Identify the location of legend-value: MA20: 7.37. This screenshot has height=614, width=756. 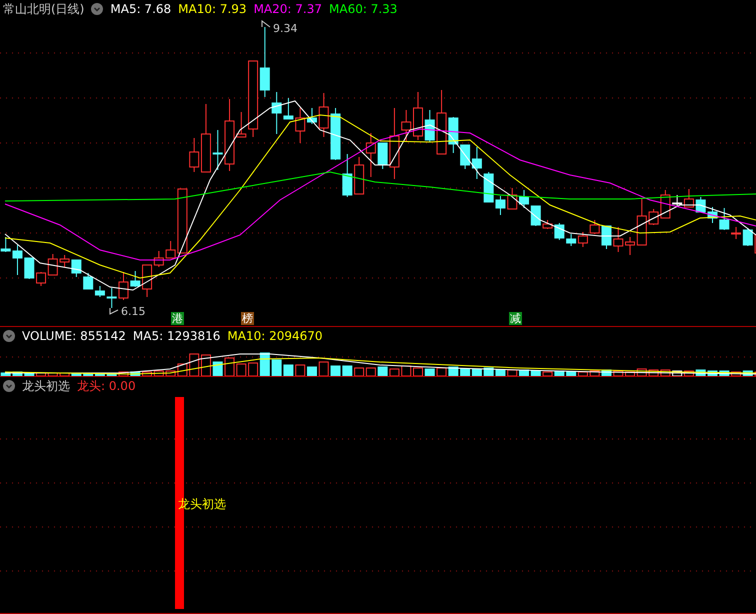
(288, 9).